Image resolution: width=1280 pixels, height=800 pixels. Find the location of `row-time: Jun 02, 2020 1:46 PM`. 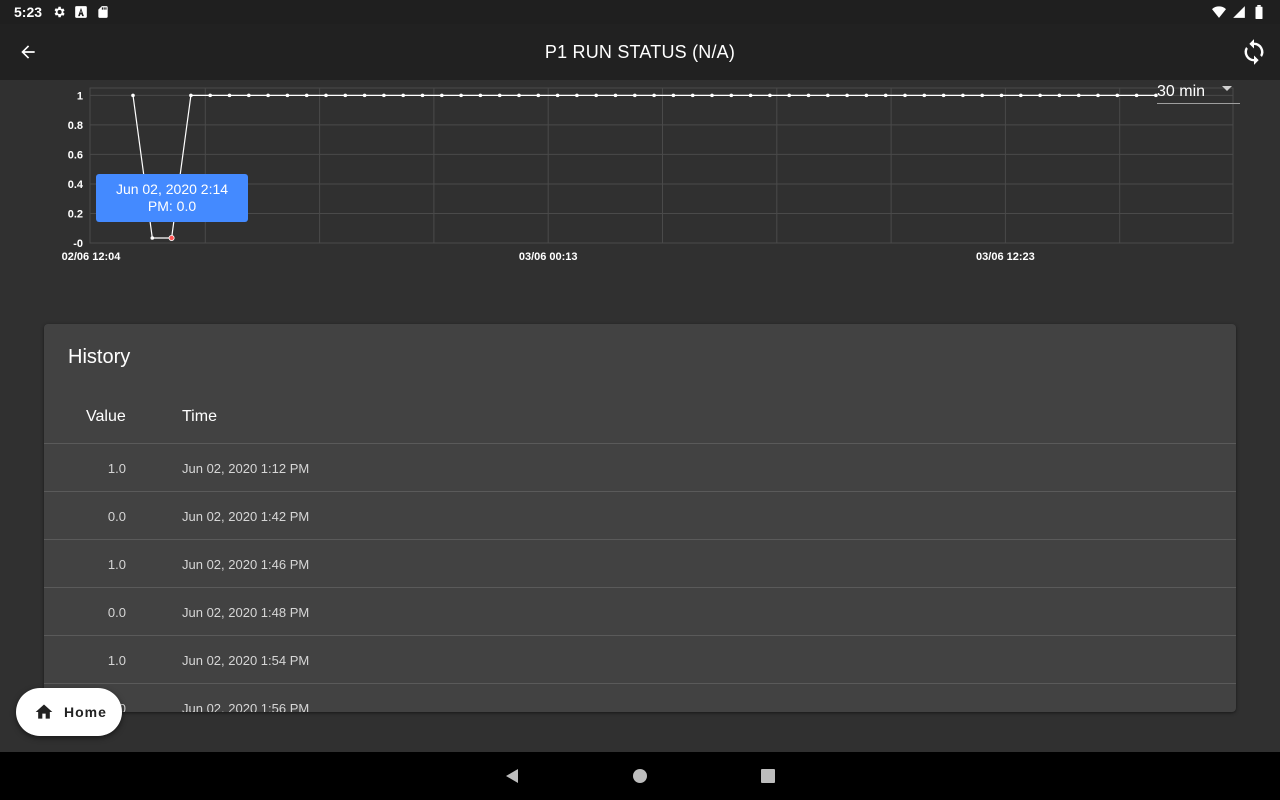

row-time: Jun 02, 2020 1:46 PM is located at coordinates (246, 564).